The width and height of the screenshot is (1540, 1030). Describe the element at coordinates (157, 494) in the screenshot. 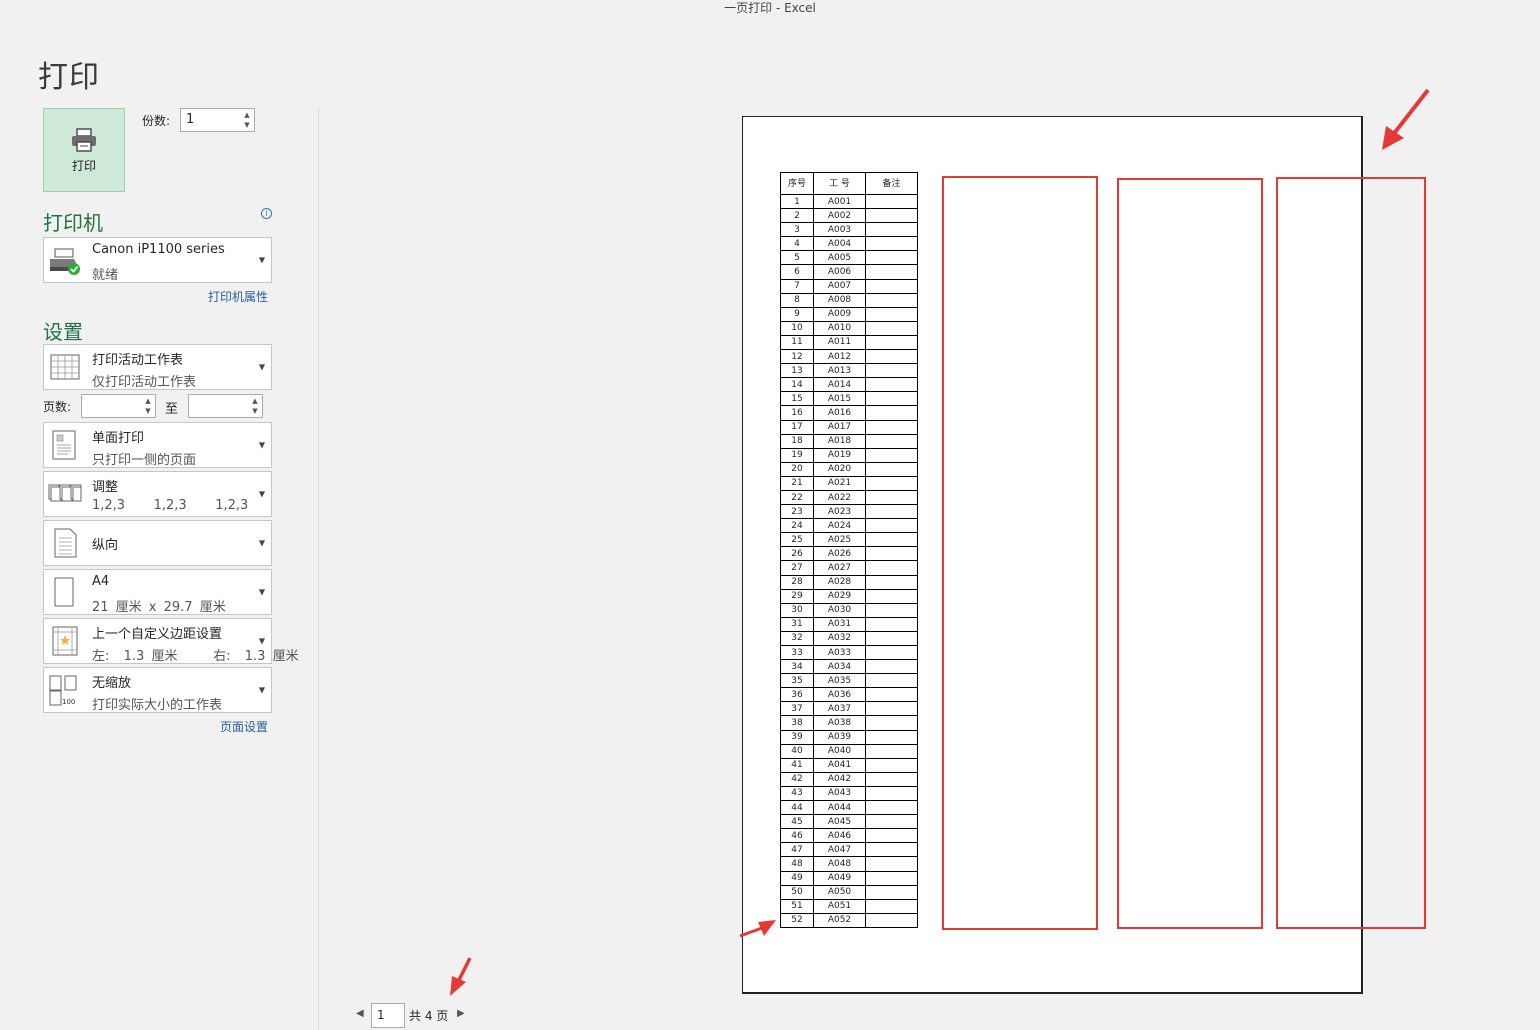

I see `collate-select: 调整 1,2,3 1,2,3 1,2,3 ▼` at that location.